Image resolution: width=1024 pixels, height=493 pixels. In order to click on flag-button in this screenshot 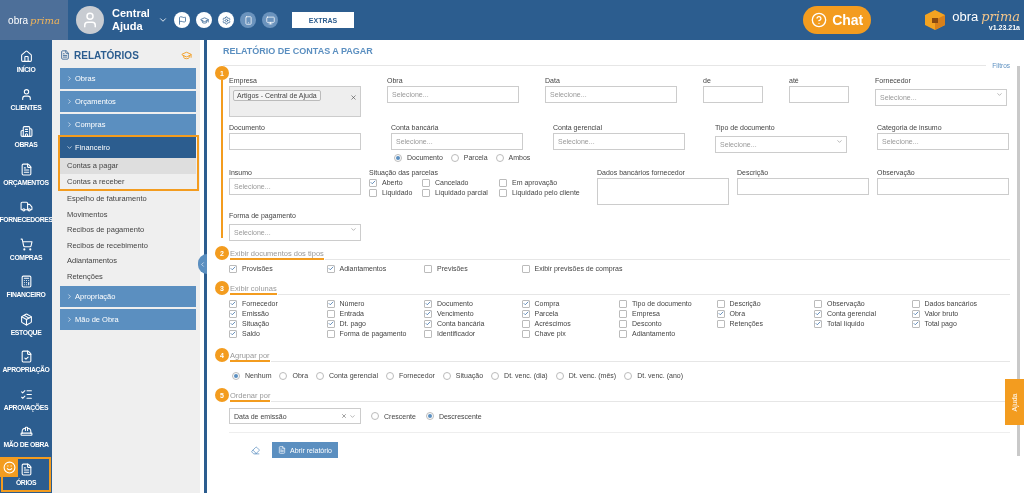, I will do `click(182, 20)`.